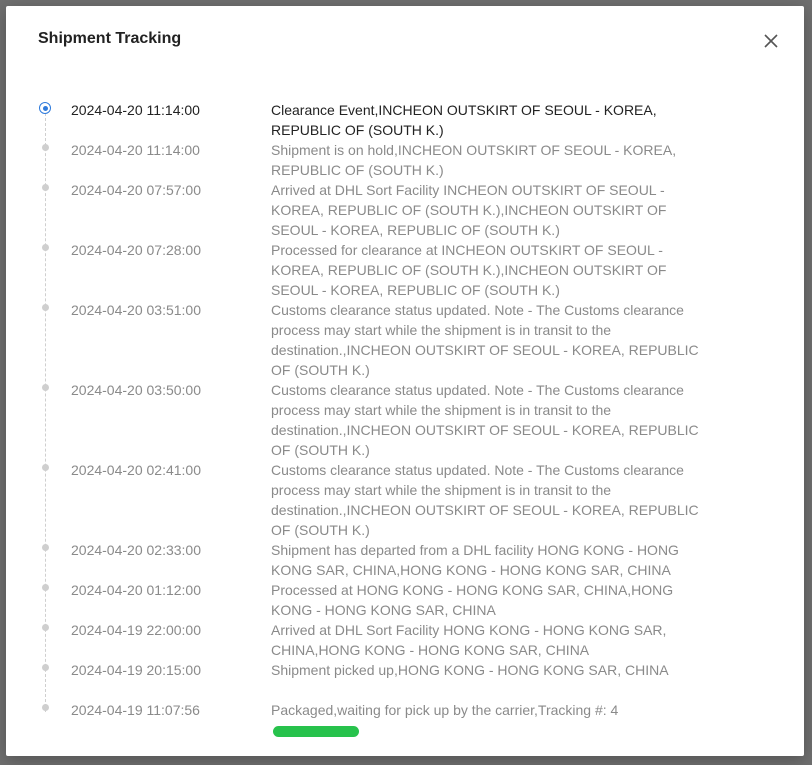  Describe the element at coordinates (136, 390) in the screenshot. I see `event-time: 2024-04-20 03:50:00` at that location.